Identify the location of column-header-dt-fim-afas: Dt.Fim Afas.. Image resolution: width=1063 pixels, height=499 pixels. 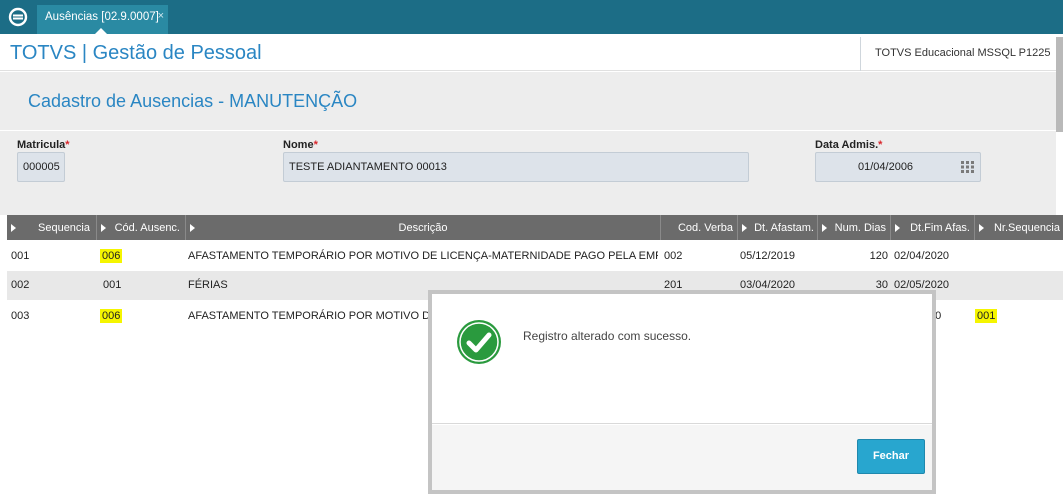
(933, 227).